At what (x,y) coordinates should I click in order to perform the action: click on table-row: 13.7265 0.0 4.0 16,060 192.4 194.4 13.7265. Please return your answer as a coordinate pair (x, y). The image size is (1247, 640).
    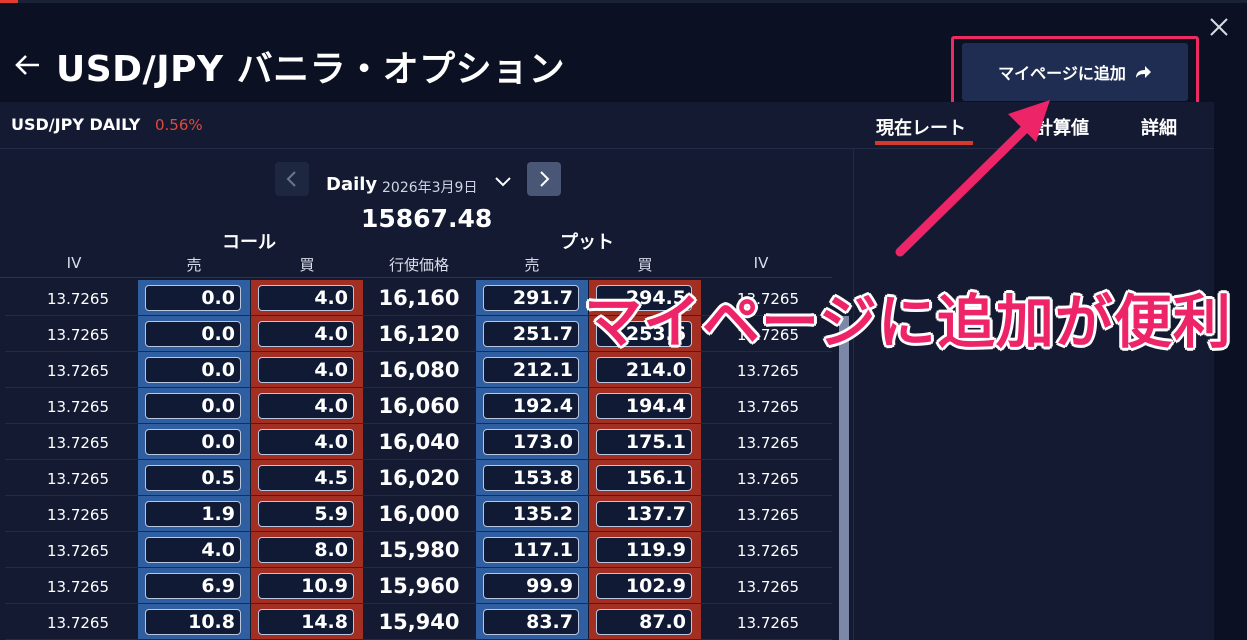
    Looking at the image, I should click on (416, 406).